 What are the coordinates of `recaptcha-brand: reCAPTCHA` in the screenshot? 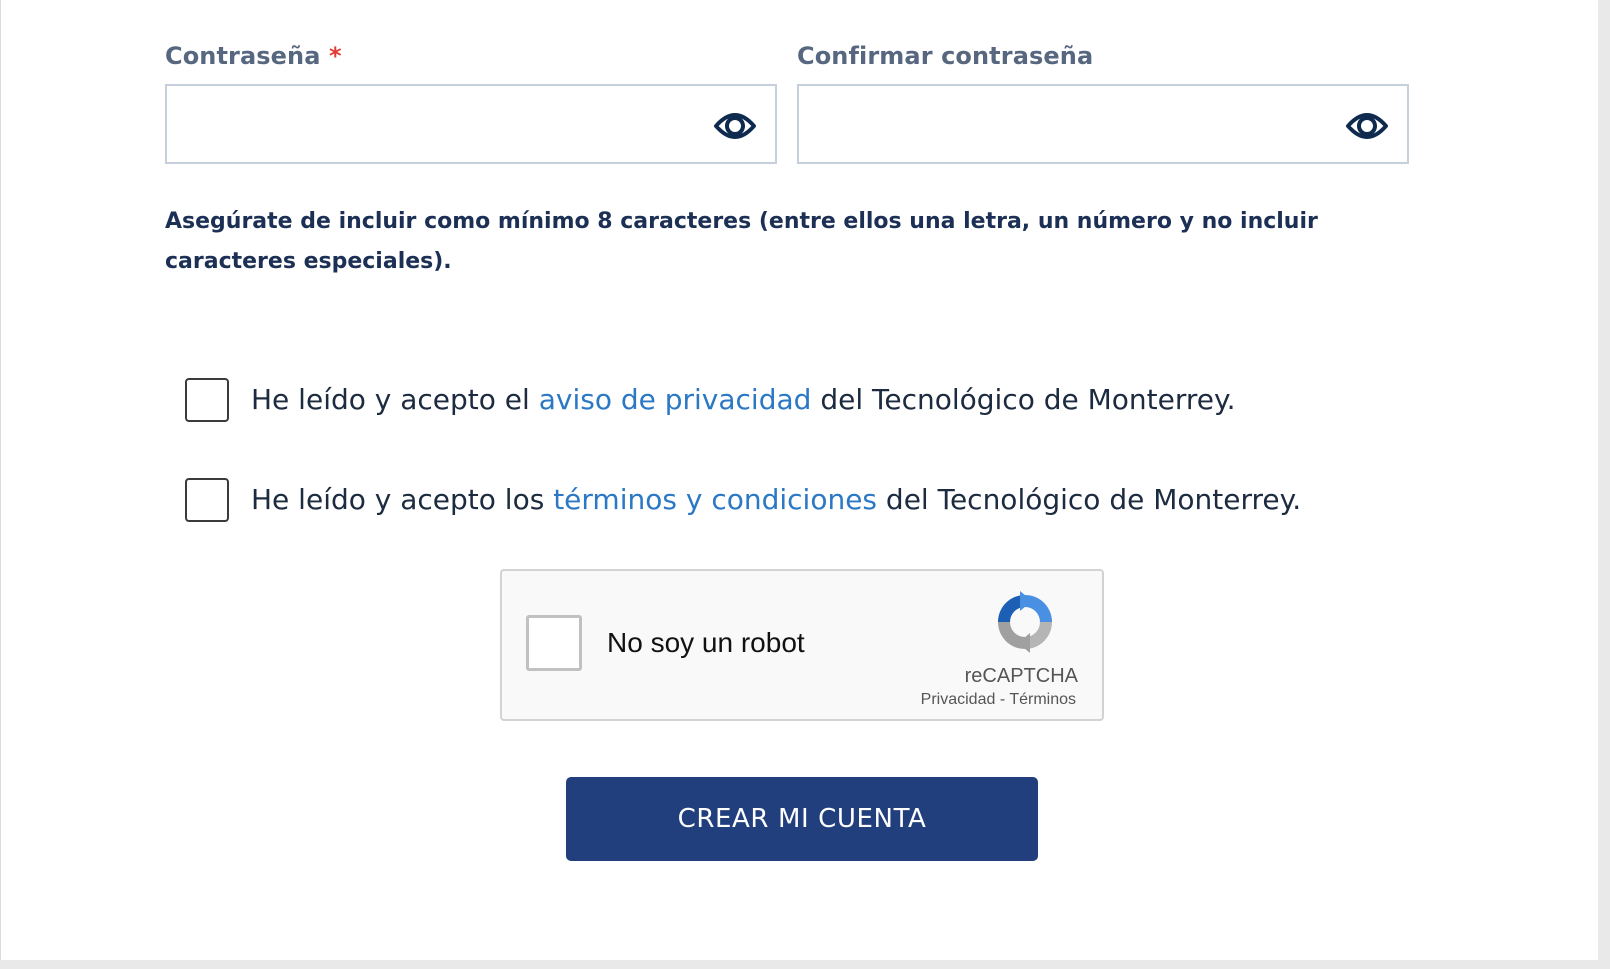 It's located at (1021, 676).